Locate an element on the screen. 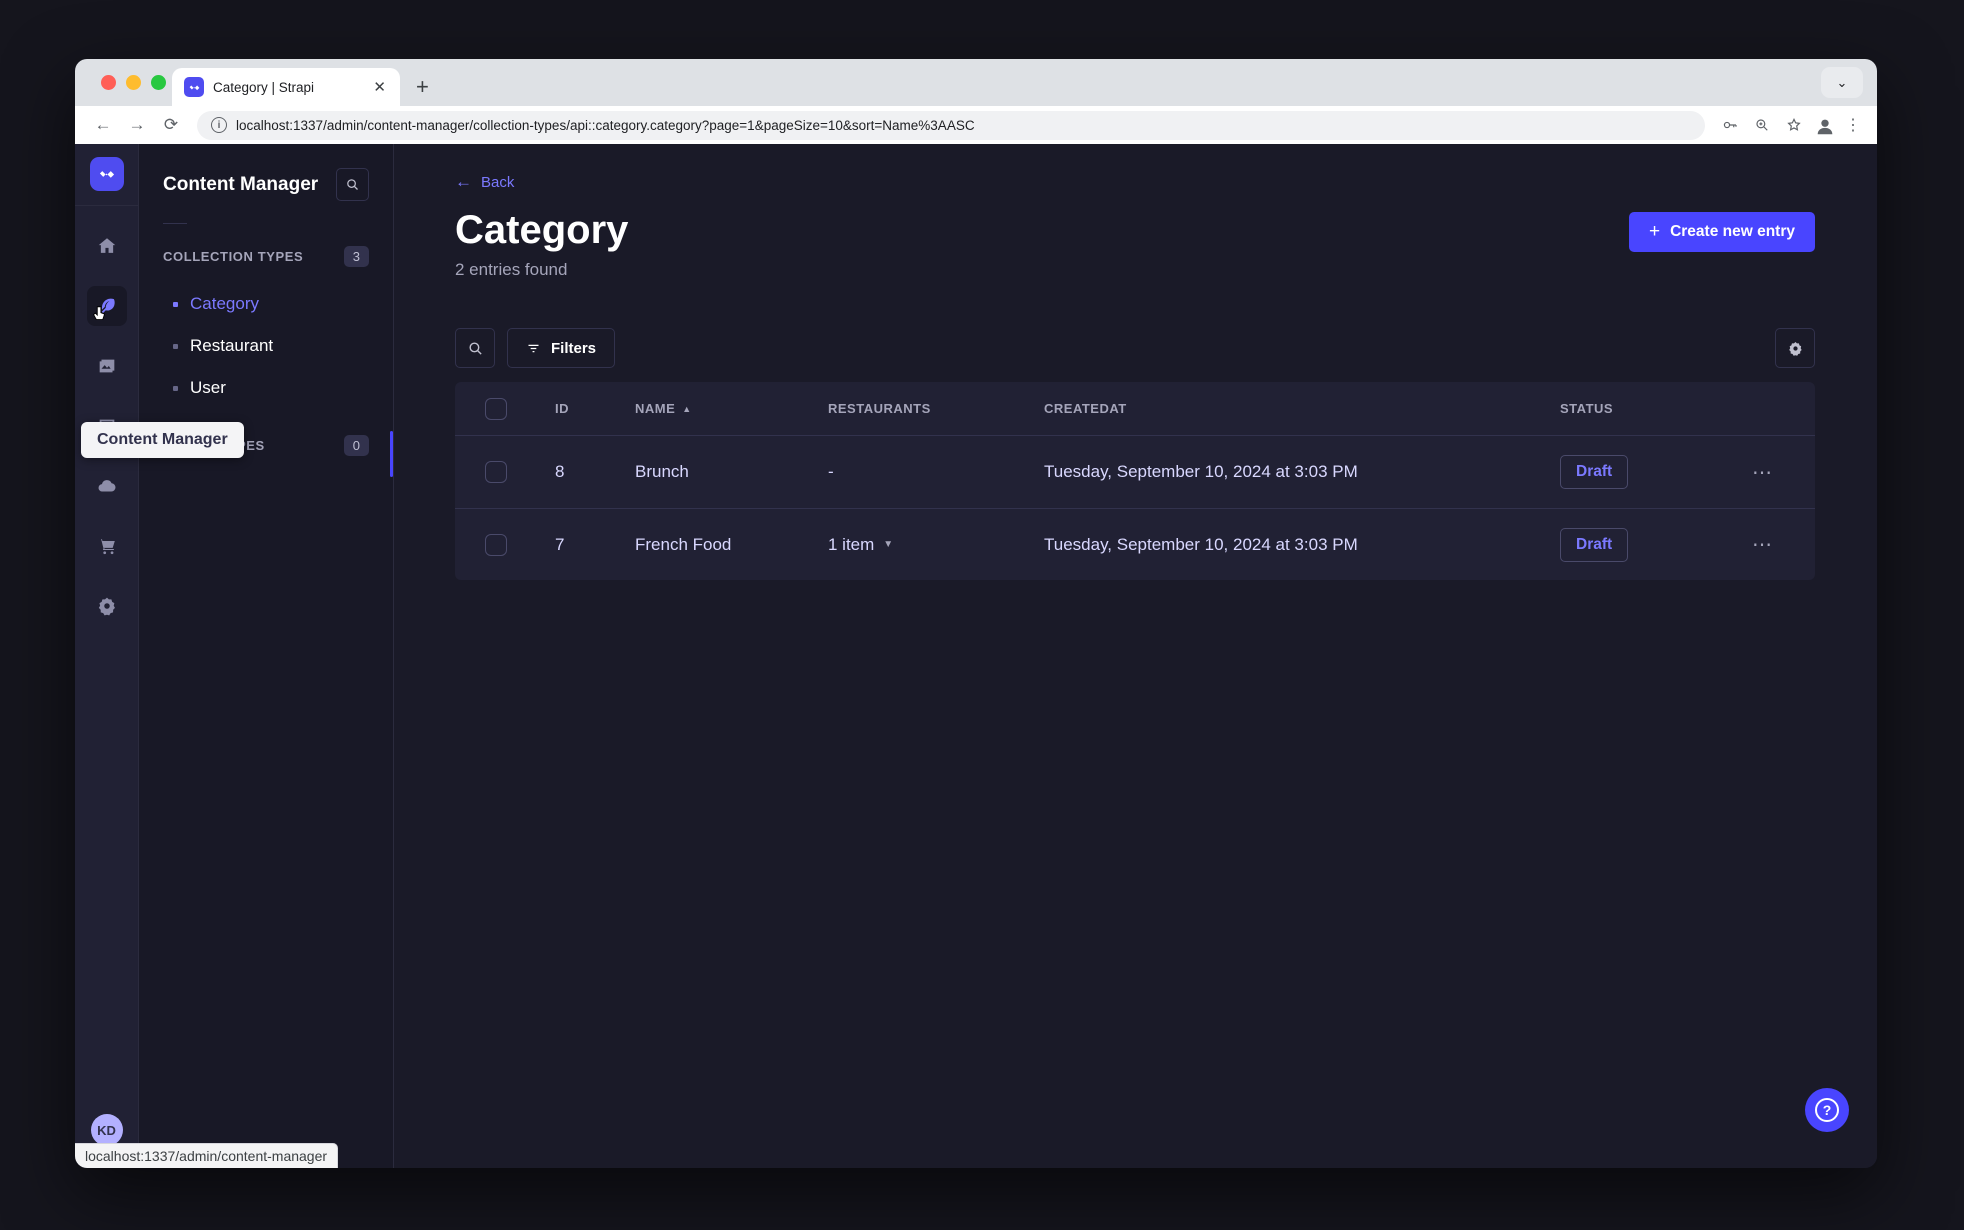  create-button-label: Create new entry is located at coordinates (1732, 231).